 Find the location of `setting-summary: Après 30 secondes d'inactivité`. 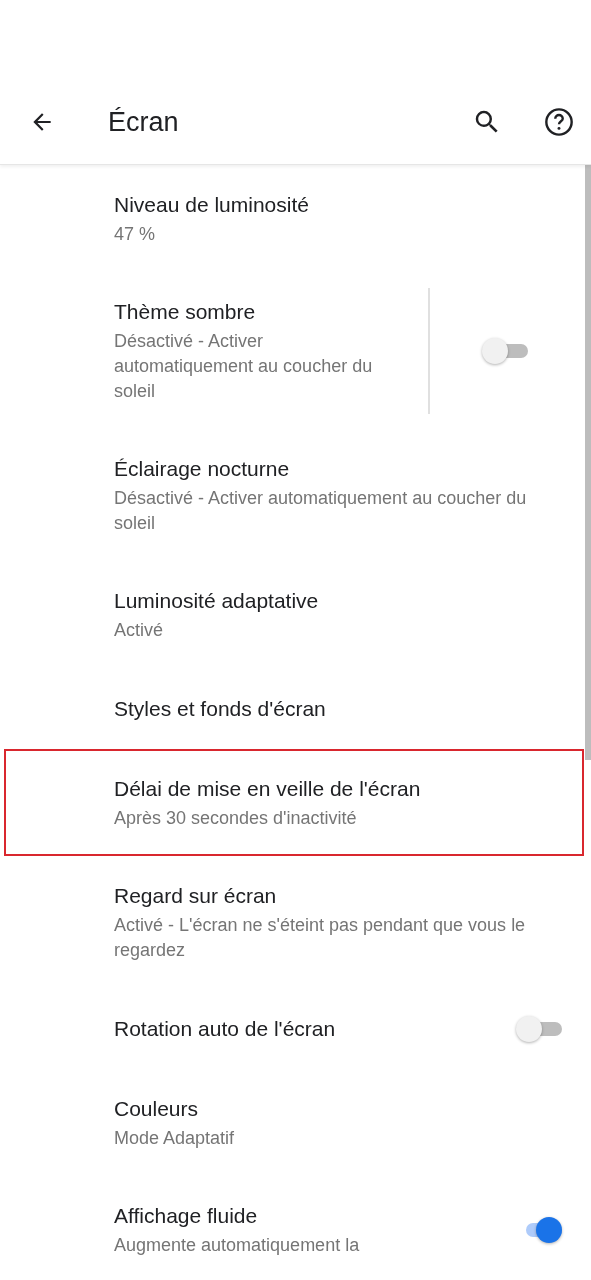

setting-summary: Après 30 secondes d'inactivité is located at coordinates (236, 818).